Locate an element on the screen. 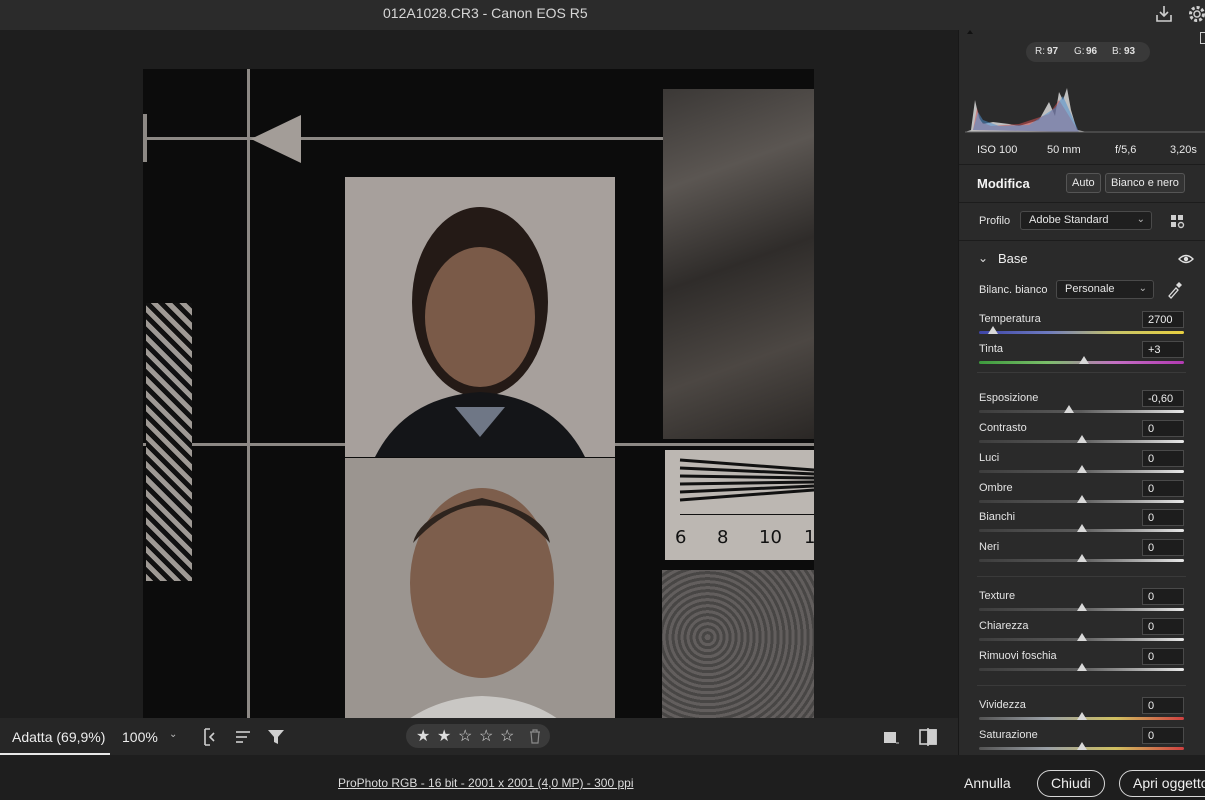 The width and height of the screenshot is (1205, 800). white-balance-value: Personale is located at coordinates (1090, 289).